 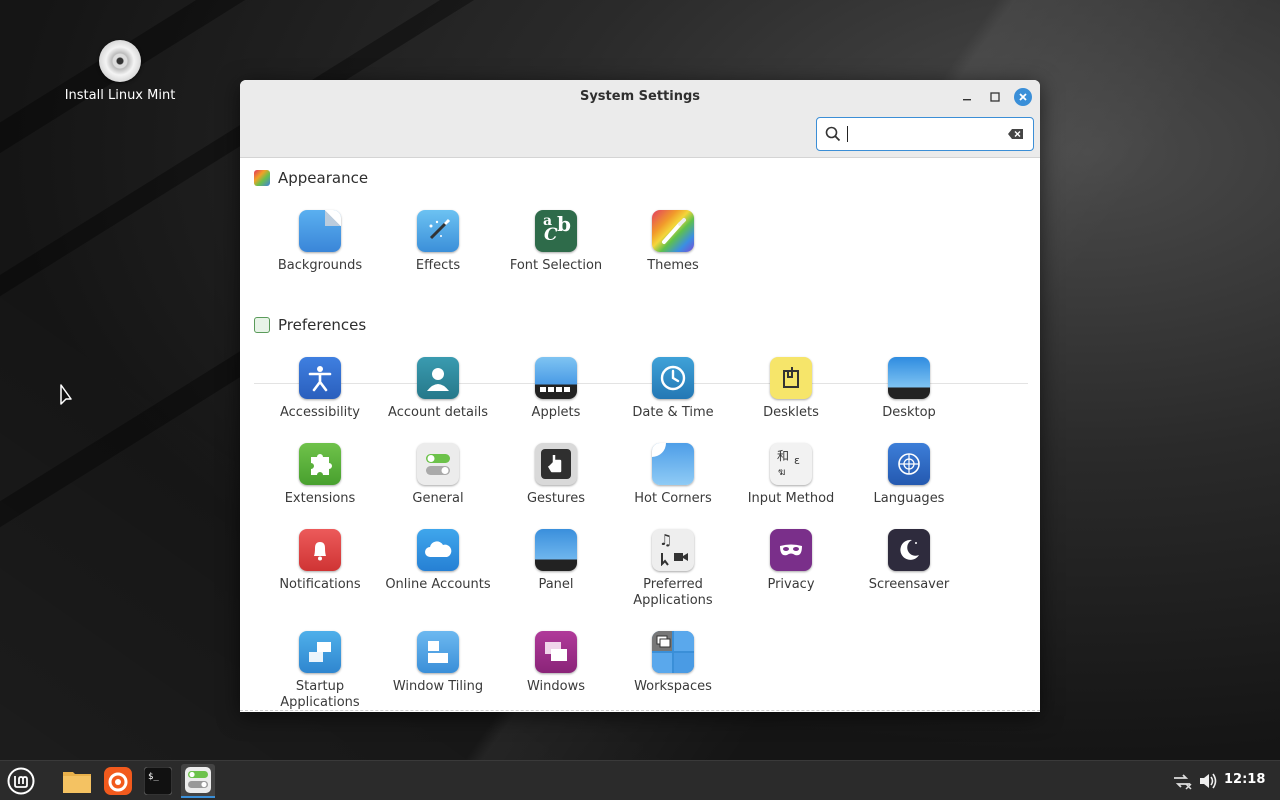 I want to click on taskbar-settings-button, so click(x=198, y=781).